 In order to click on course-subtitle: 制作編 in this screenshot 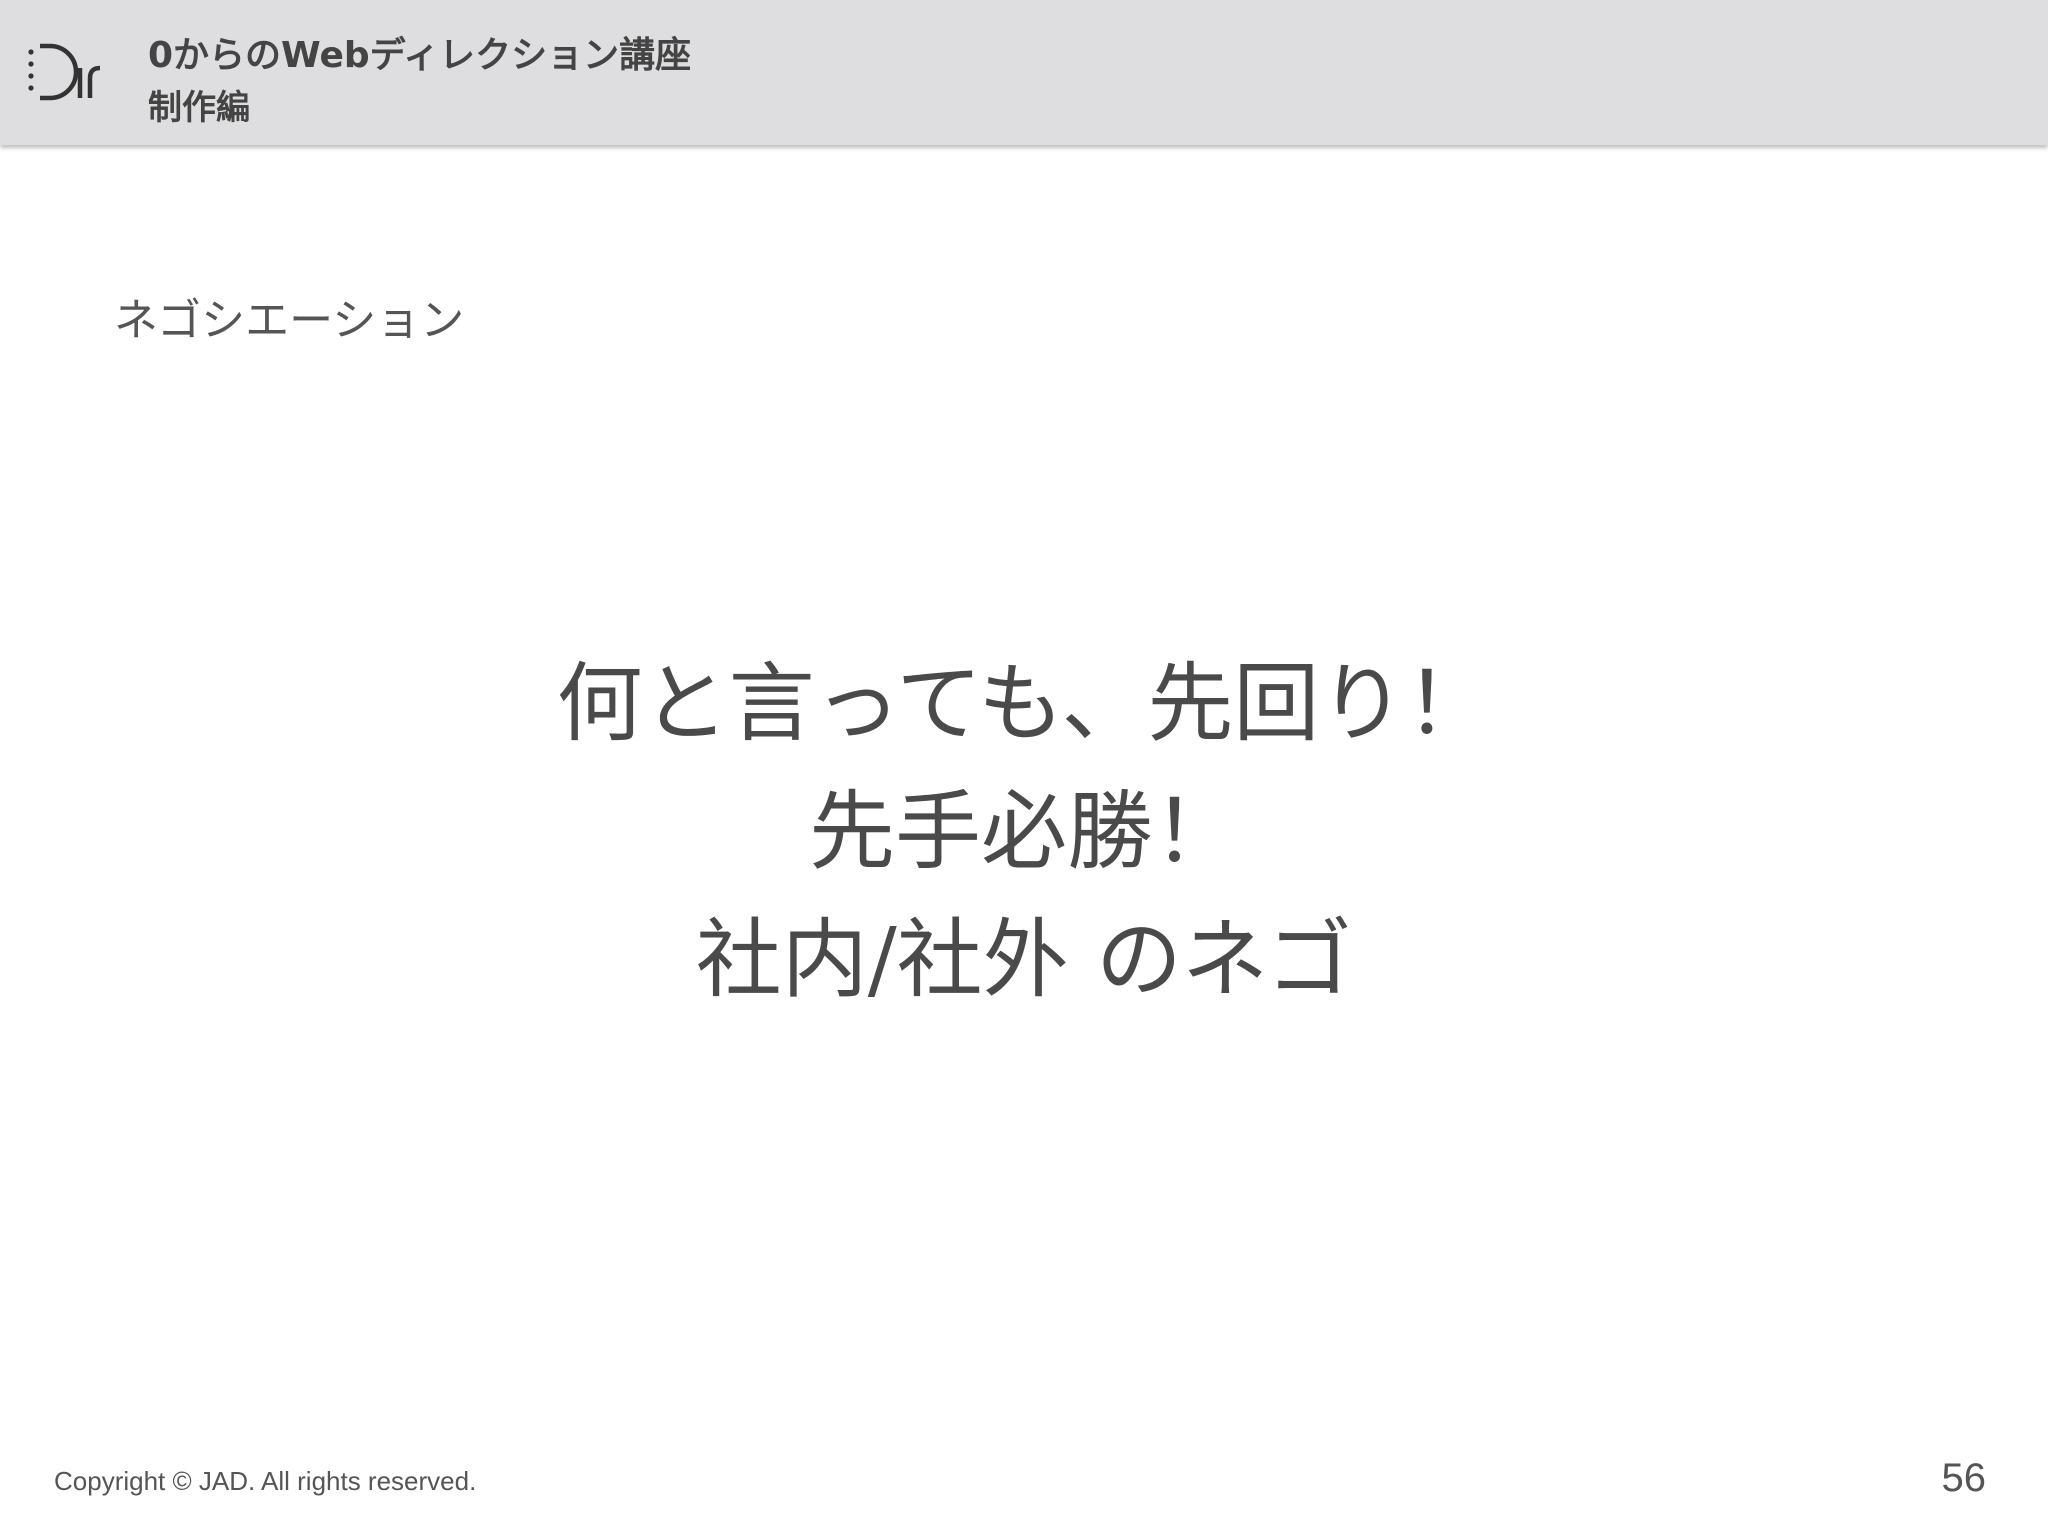, I will do `click(199, 108)`.